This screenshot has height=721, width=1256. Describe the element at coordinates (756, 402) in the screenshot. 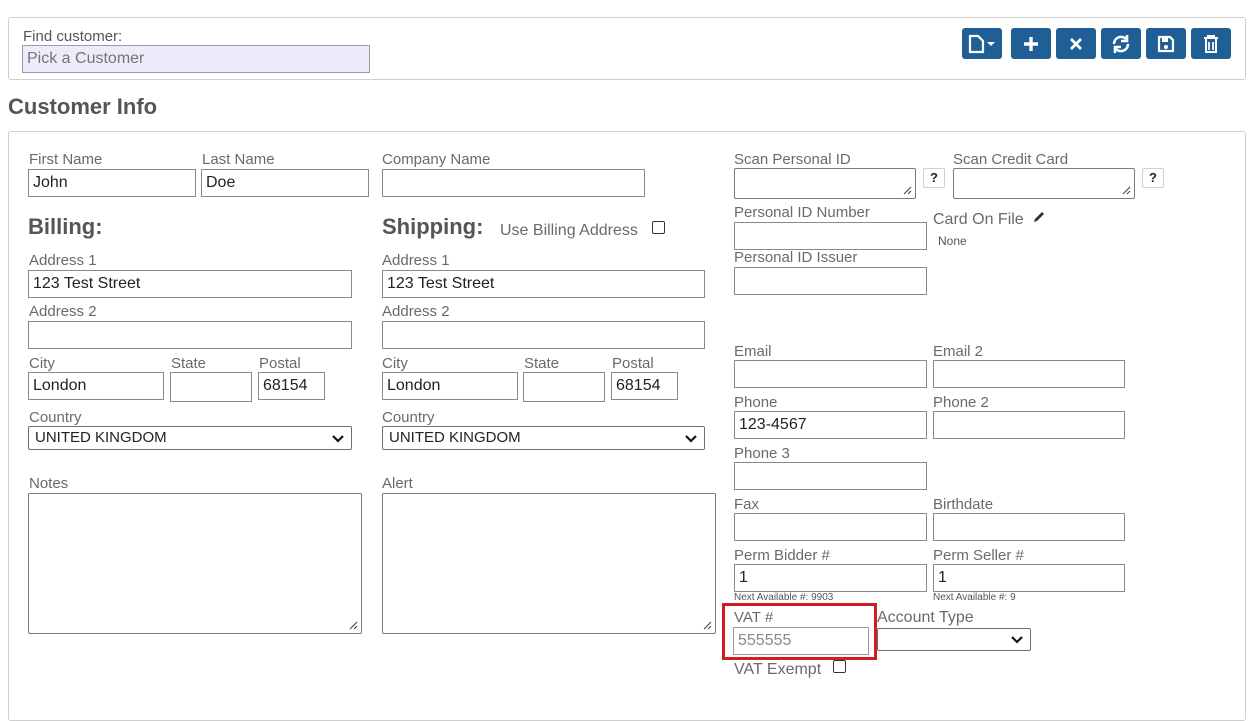

I see `phone-label: Phone` at that location.